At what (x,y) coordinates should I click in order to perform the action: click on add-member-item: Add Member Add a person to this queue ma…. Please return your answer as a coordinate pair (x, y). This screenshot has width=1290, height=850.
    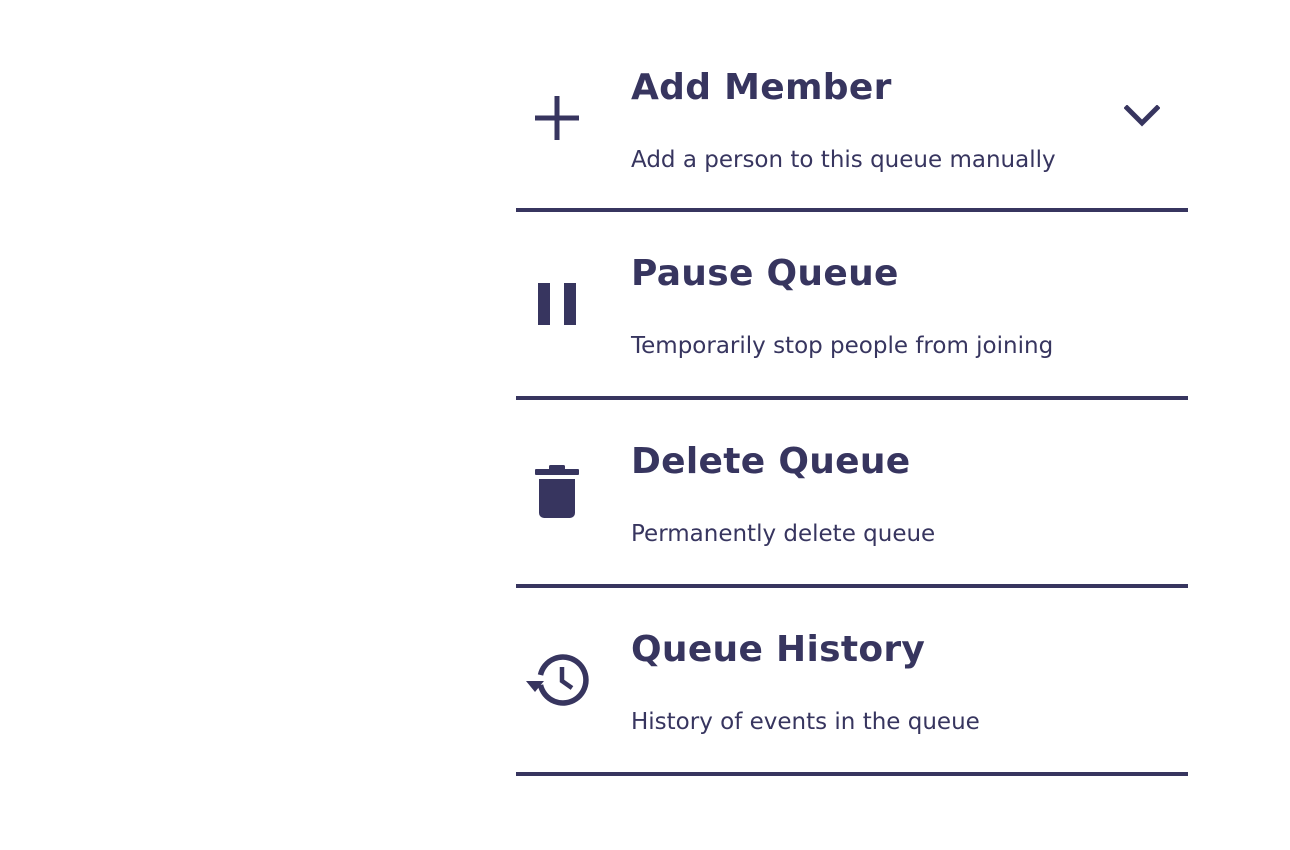
    Looking at the image, I should click on (852, 119).